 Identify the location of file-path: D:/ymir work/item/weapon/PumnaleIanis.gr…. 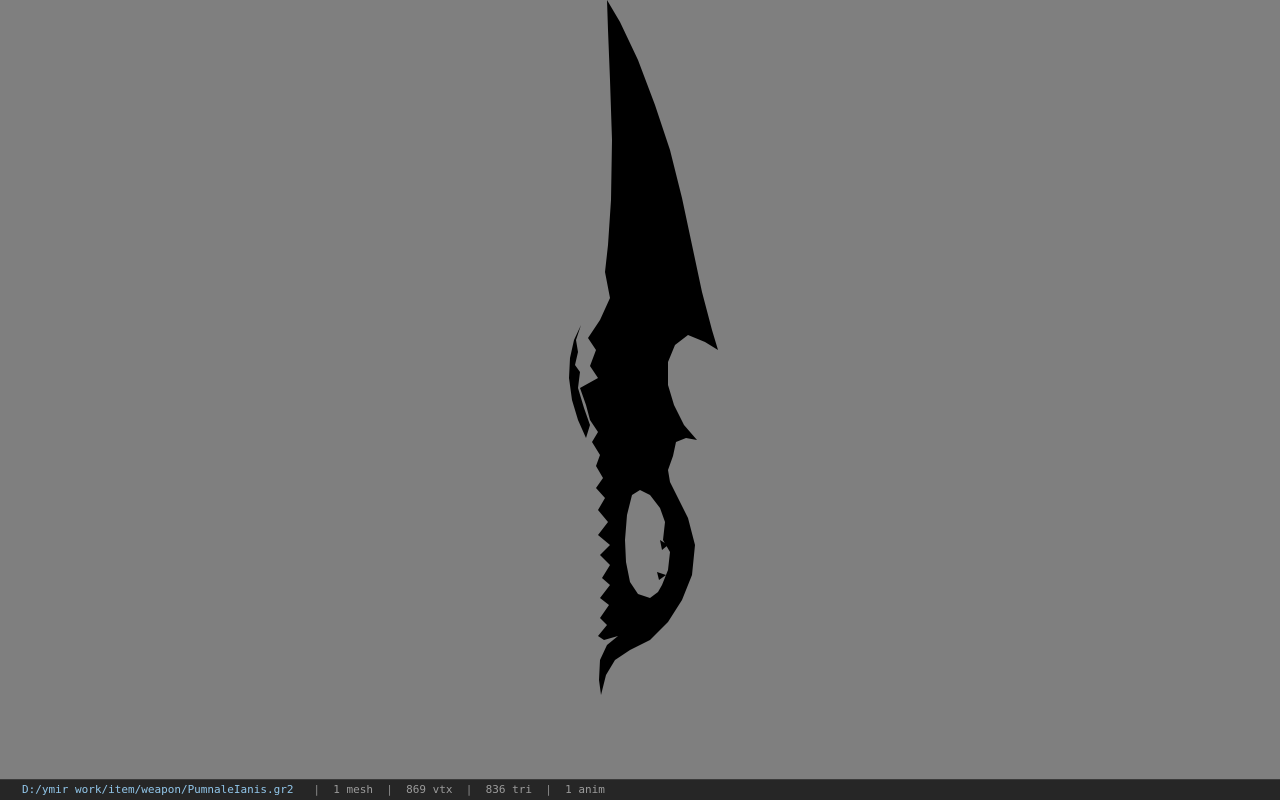
(158, 789).